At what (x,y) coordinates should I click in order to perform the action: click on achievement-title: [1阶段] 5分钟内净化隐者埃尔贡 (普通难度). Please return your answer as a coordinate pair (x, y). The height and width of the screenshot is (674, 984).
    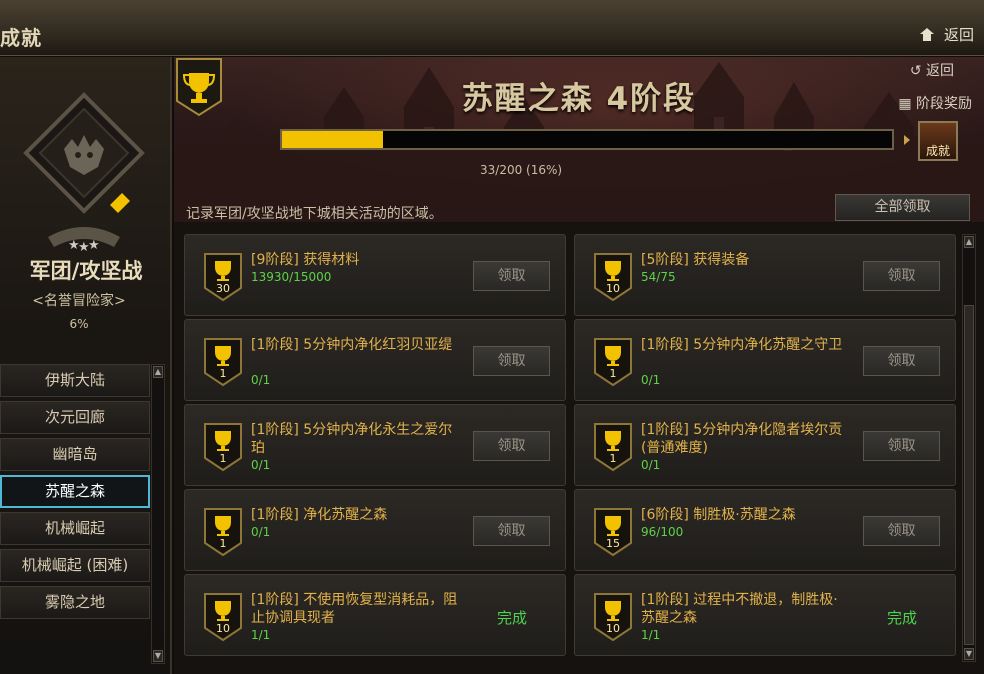
    Looking at the image, I should click on (742, 439).